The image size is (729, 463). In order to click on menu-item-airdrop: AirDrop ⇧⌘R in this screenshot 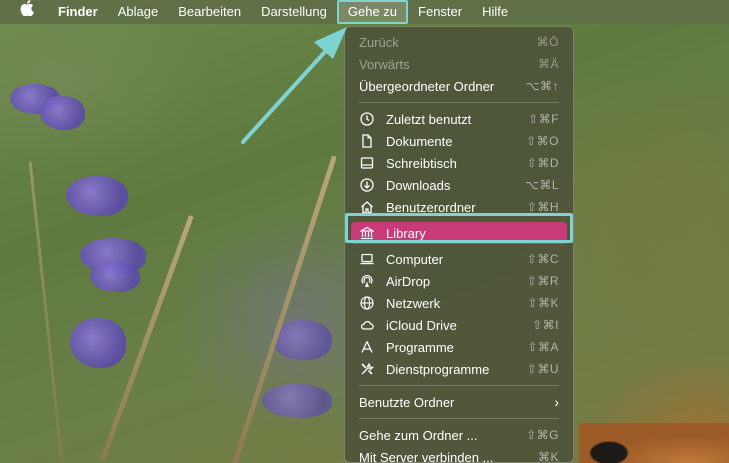, I will do `click(459, 281)`.